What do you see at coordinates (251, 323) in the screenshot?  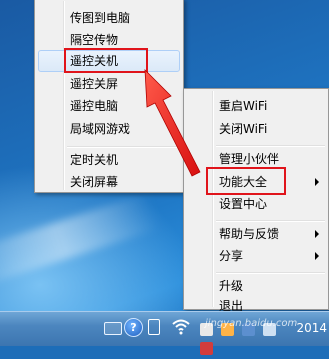 I see `watermark: jingyan.baidu.com` at bounding box center [251, 323].